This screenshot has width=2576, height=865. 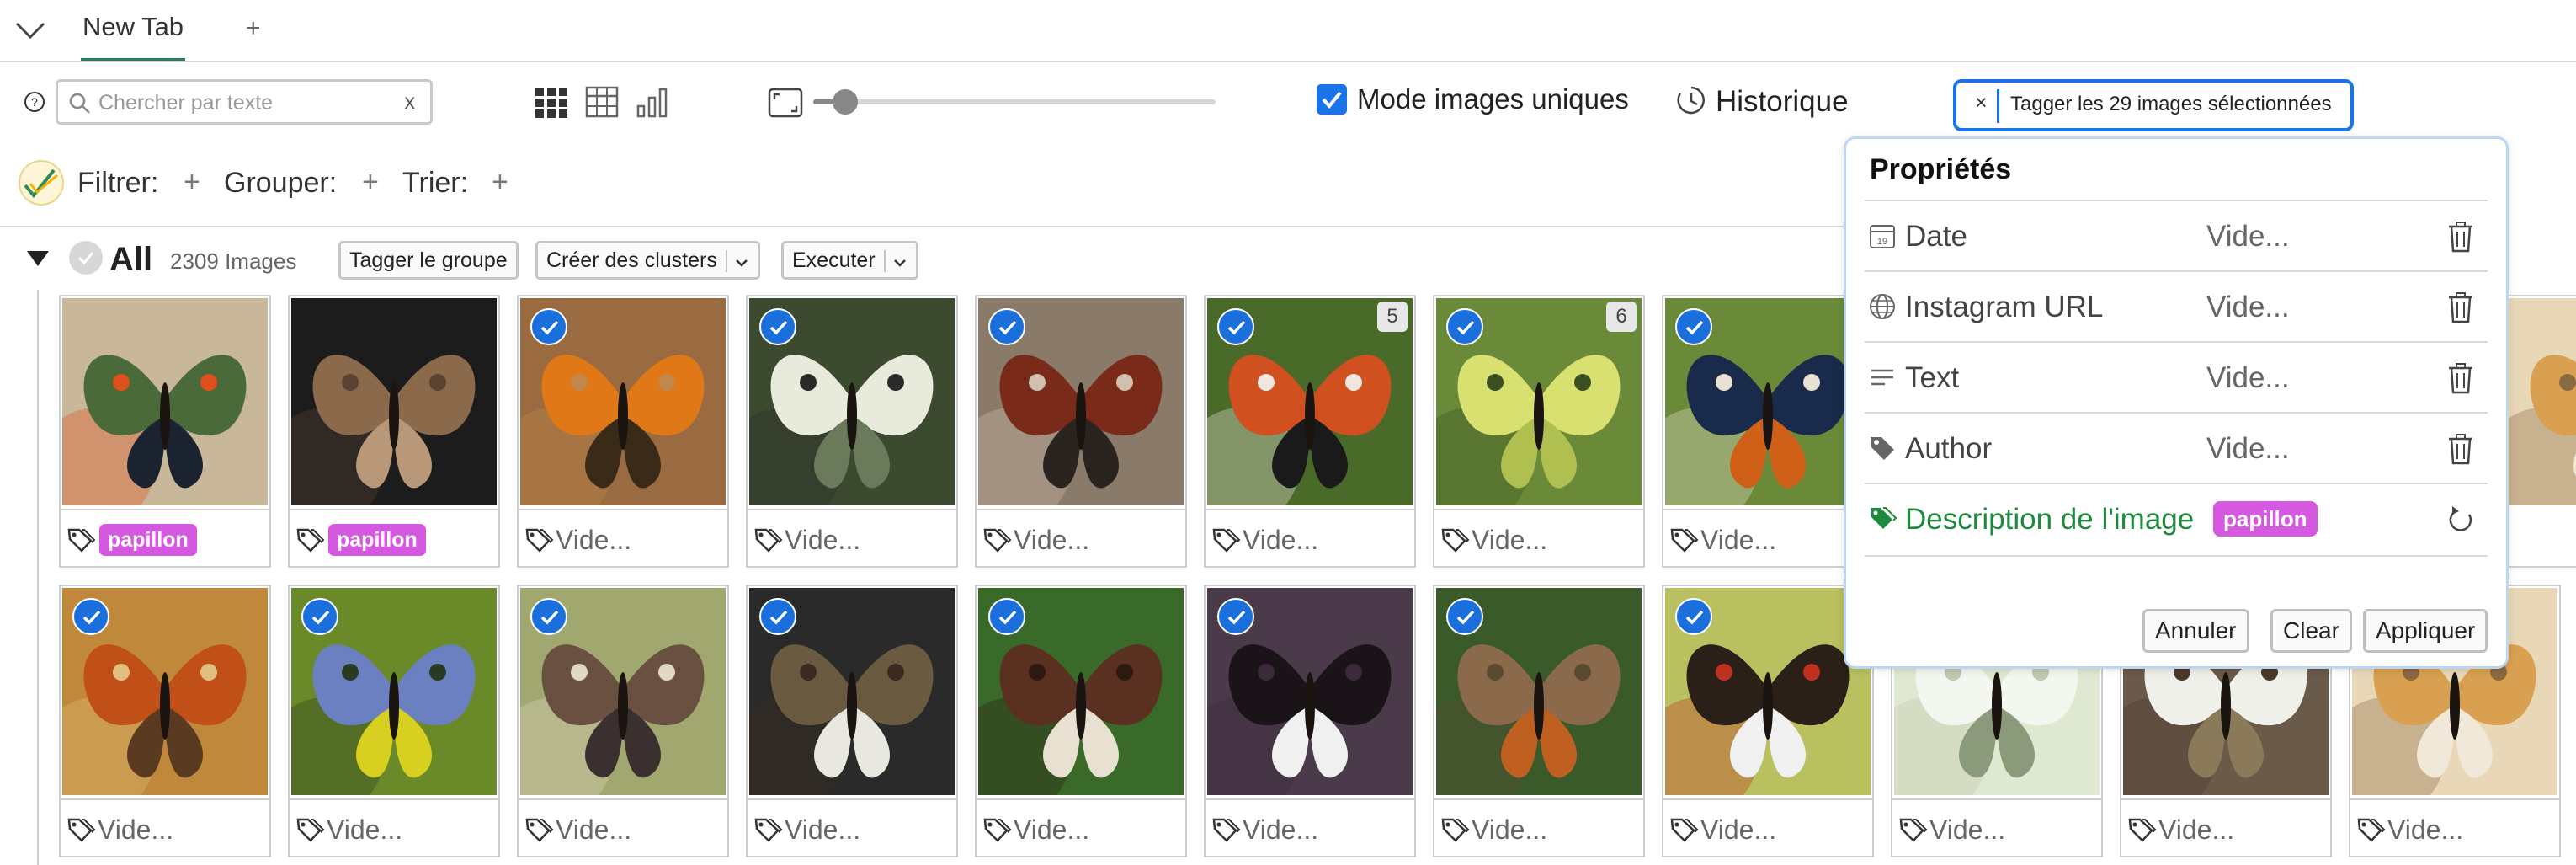 I want to click on create-clusters-button: Créer des clusters, so click(x=648, y=260).